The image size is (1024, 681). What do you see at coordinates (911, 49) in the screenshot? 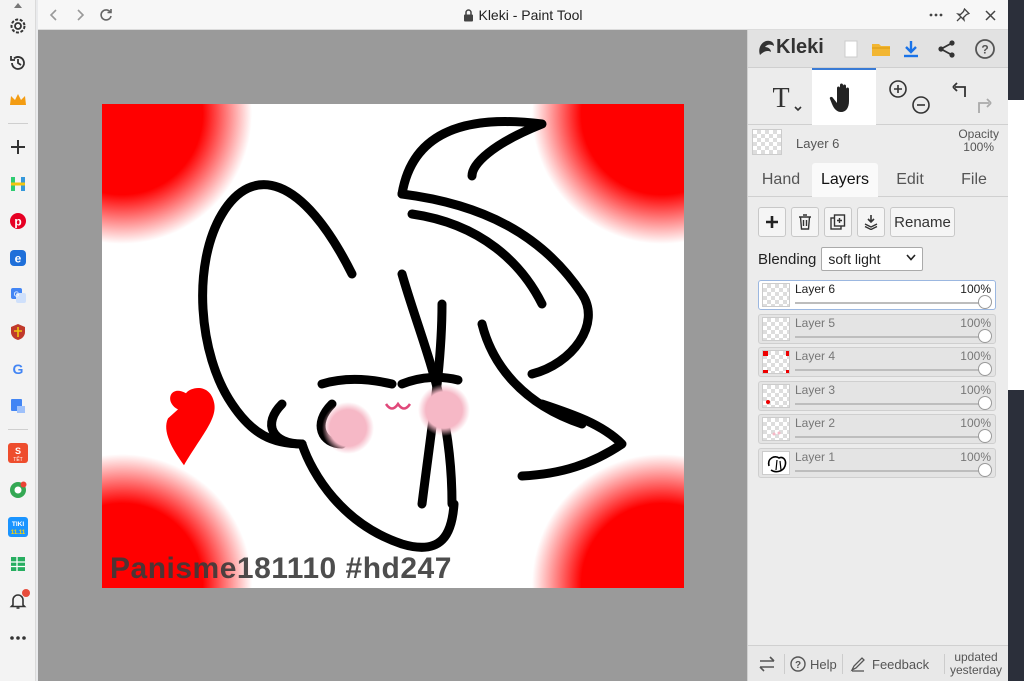
I see `download-icon` at bounding box center [911, 49].